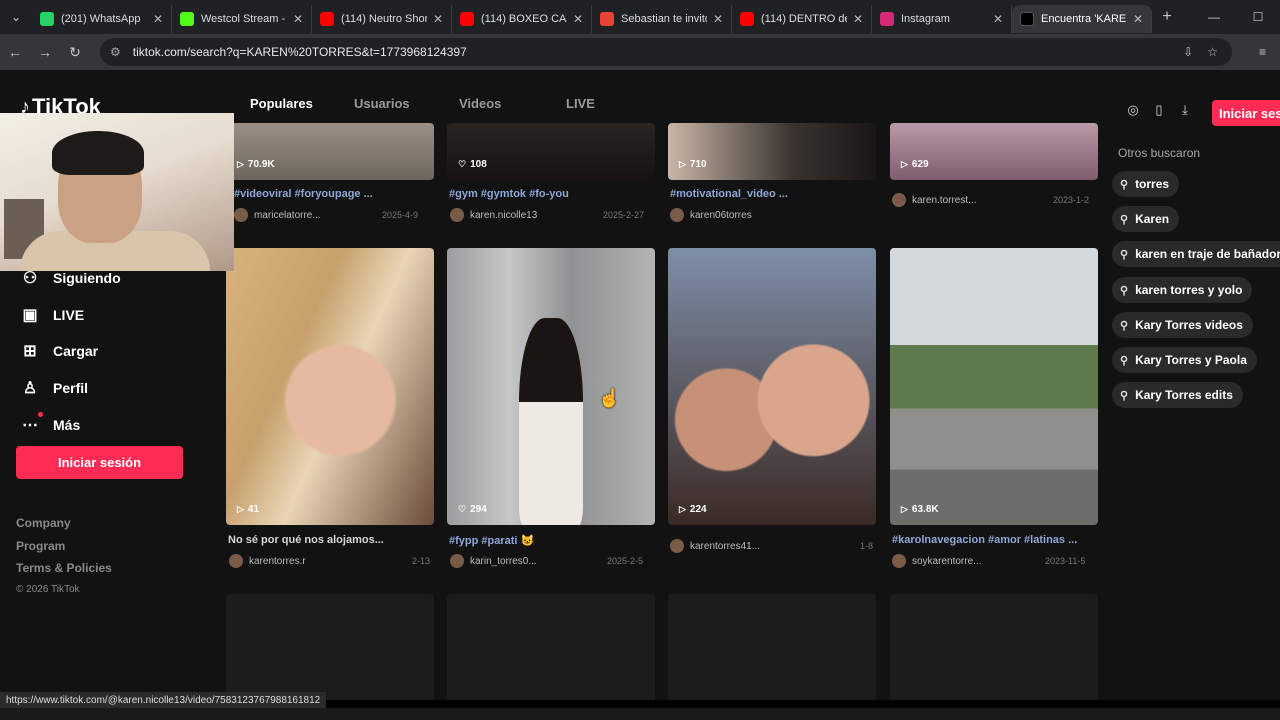 This screenshot has height=720, width=1280. What do you see at coordinates (512, 103) in the screenshot?
I see `tab-videos: Videos` at bounding box center [512, 103].